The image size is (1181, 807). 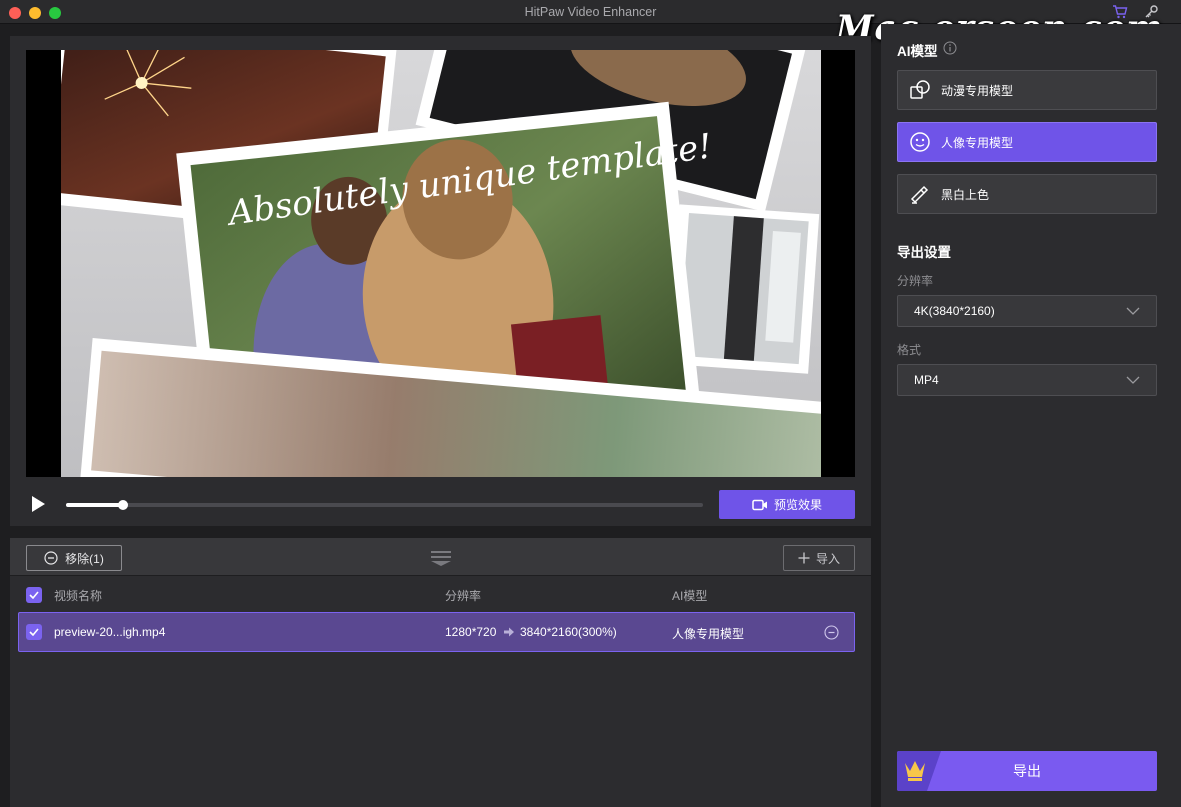 I want to click on header-resolution: 分辨率, so click(x=463, y=596).